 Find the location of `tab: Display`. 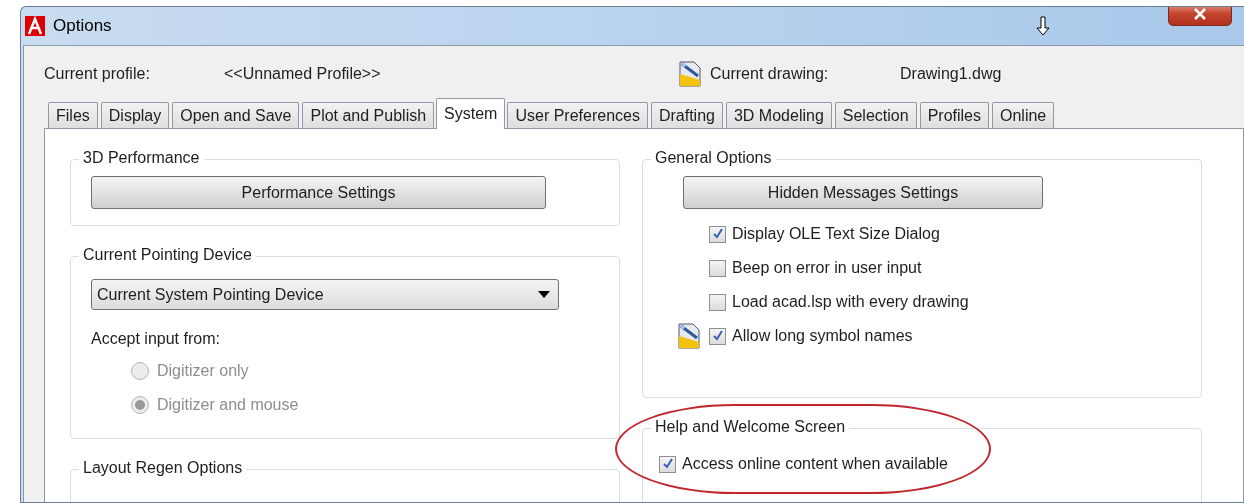

tab: Display is located at coordinates (135, 115).